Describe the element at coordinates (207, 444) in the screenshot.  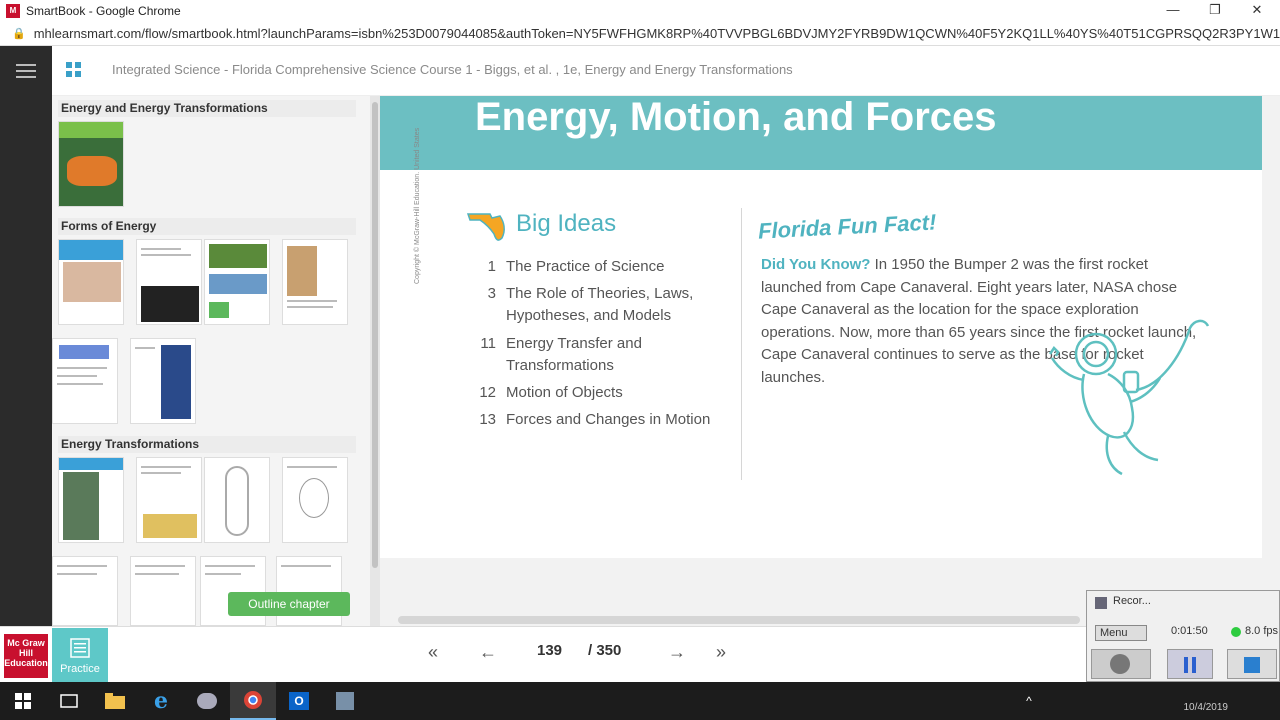
I see `section-header-energy-transformations: Energy Transformations` at that location.